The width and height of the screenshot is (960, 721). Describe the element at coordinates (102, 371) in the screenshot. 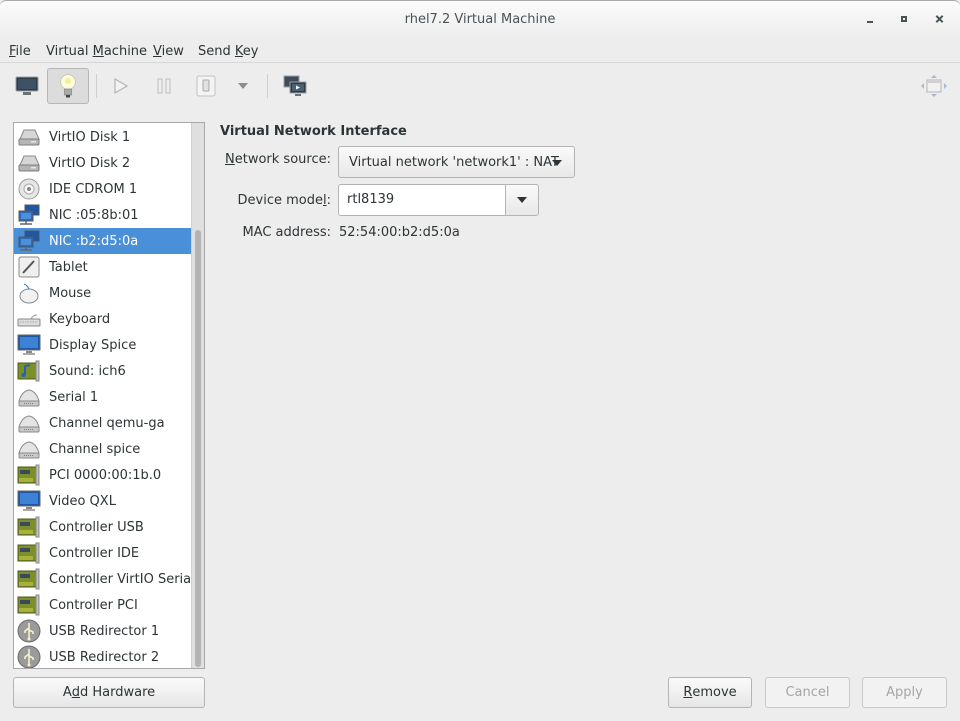

I see `device-list-item: Sound: ich6` at that location.